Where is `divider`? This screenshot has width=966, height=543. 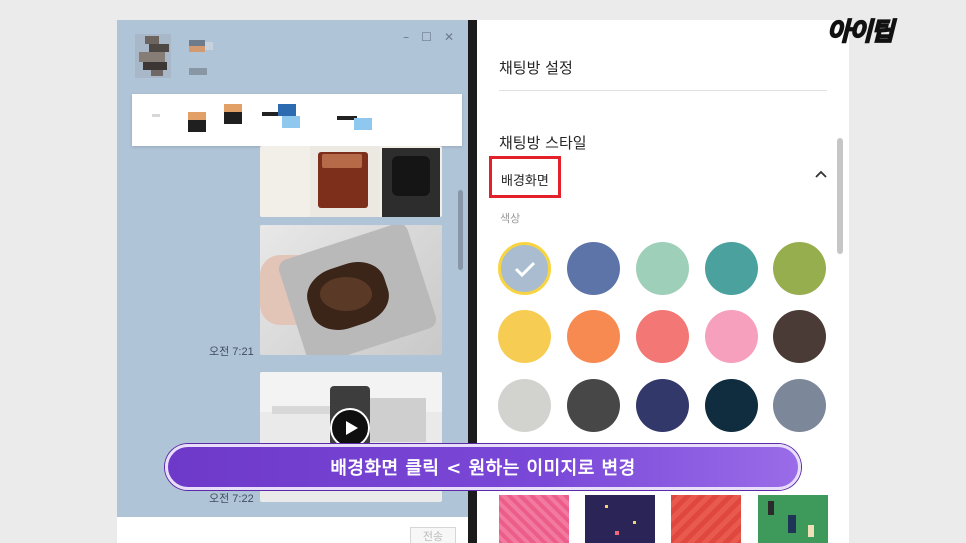 divider is located at coordinates (663, 90).